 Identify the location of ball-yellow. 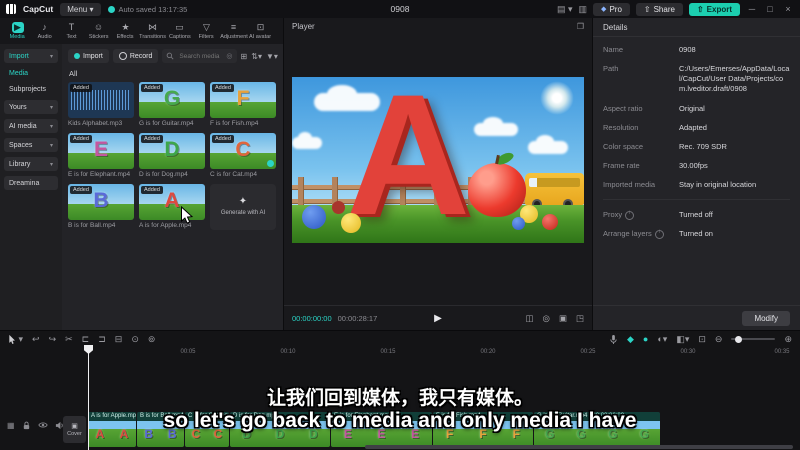
(351, 223).